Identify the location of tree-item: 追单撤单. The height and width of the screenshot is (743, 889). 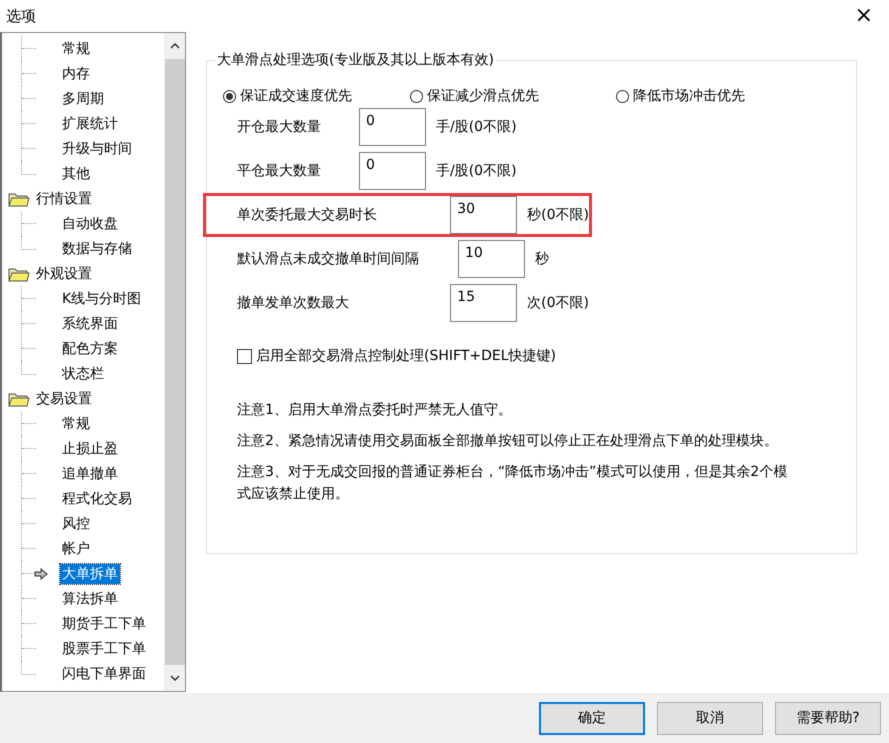
(90, 474).